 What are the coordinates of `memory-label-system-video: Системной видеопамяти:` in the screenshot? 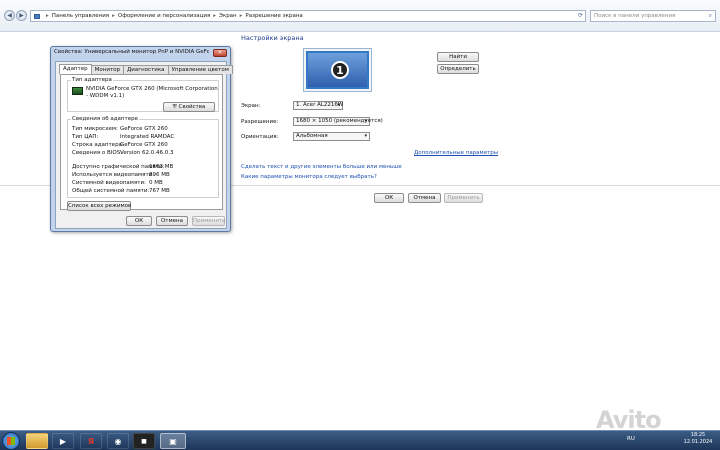 It's located at (109, 183).